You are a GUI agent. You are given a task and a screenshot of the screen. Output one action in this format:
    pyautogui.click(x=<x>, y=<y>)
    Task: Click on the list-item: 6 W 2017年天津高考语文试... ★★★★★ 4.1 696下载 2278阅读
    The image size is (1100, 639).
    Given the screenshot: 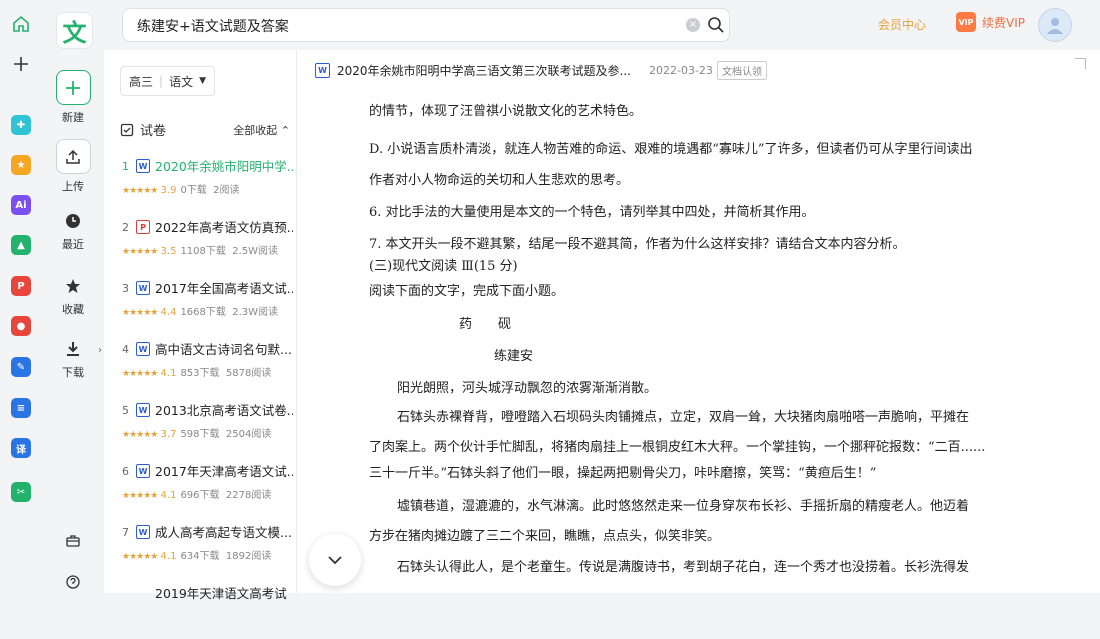 What is the action you would take?
    pyautogui.click(x=206, y=489)
    